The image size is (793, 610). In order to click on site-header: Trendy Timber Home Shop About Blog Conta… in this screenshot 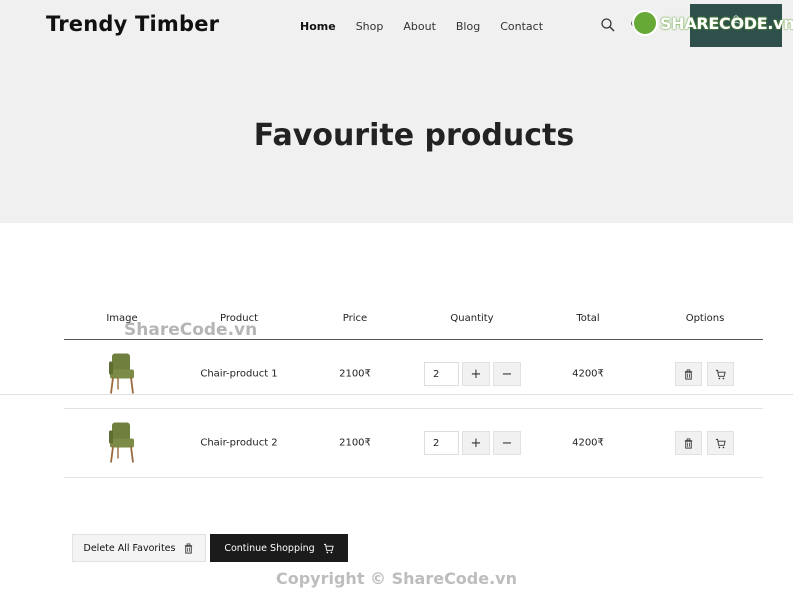, I will do `click(396, 28)`.